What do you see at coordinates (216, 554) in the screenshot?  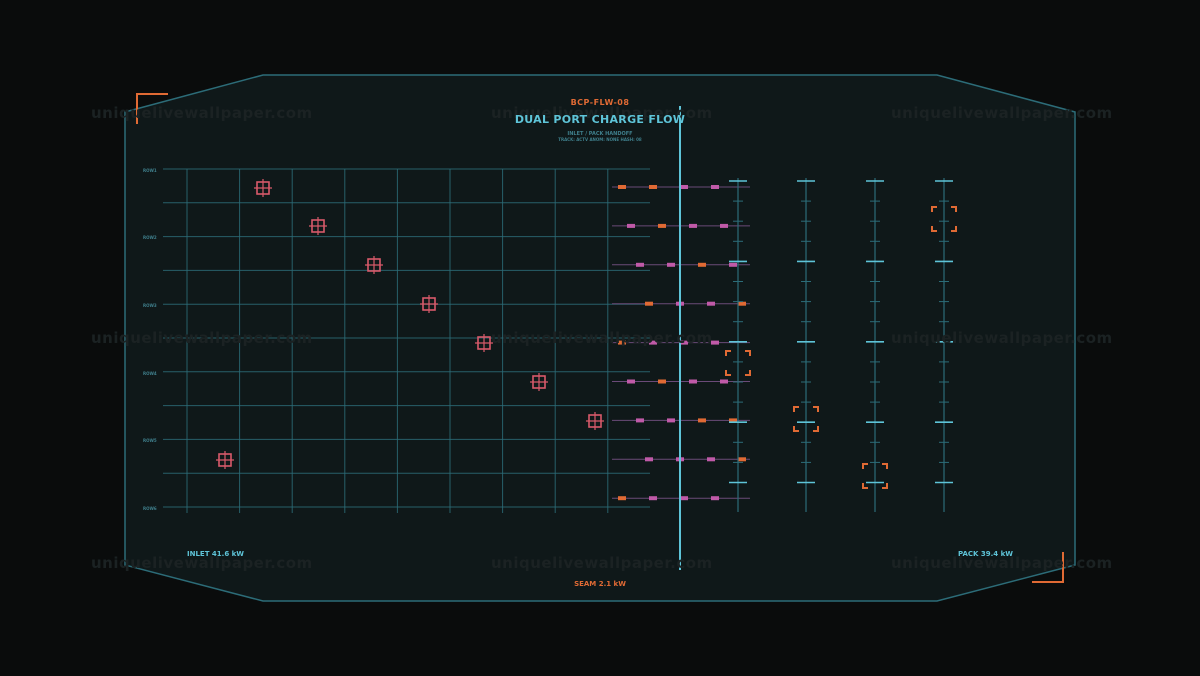 I see `inlet-readout: INLET 41.6 kW` at bounding box center [216, 554].